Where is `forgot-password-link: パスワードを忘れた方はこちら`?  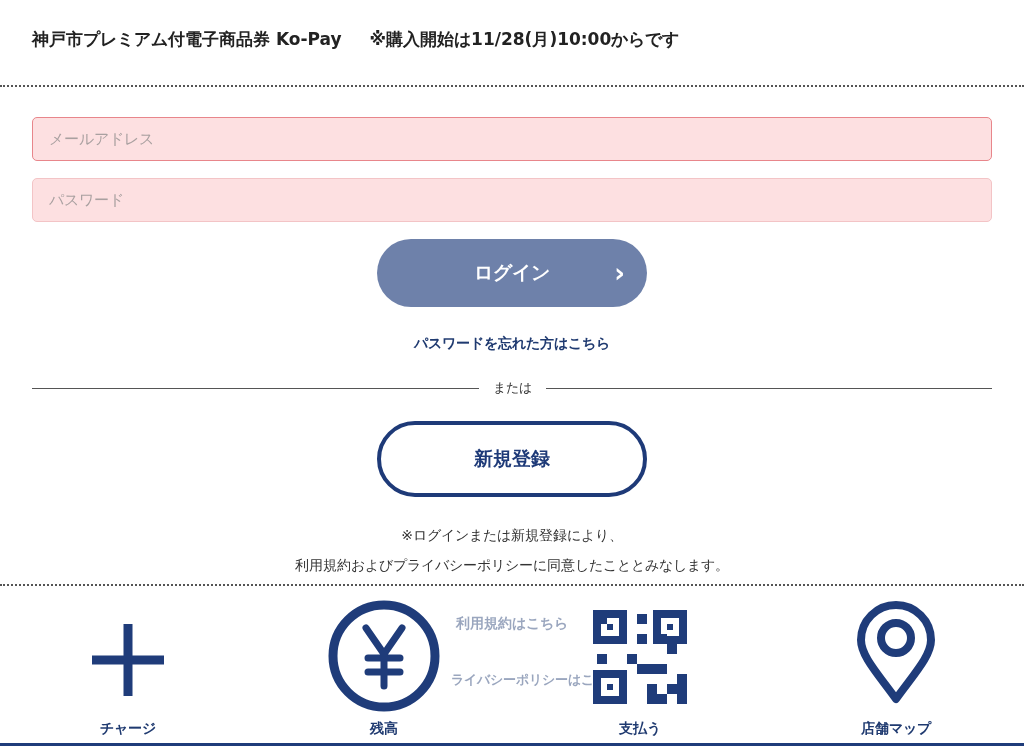
forgot-password-link: パスワードを忘れた方はこちら is located at coordinates (512, 344).